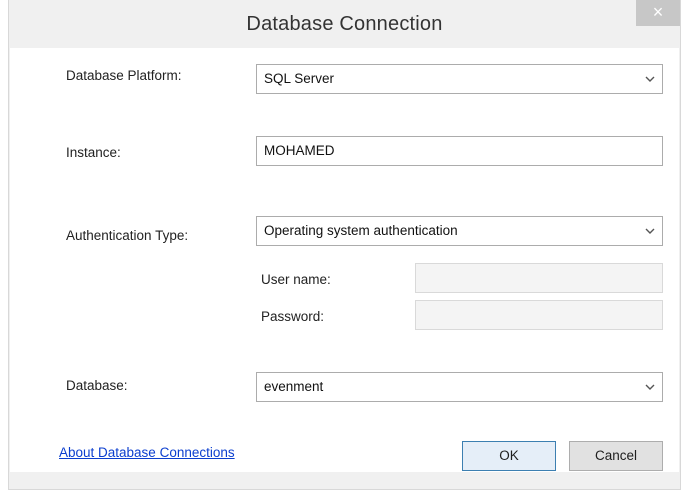  Describe the element at coordinates (293, 316) in the screenshot. I see `password-label: Password:` at that location.